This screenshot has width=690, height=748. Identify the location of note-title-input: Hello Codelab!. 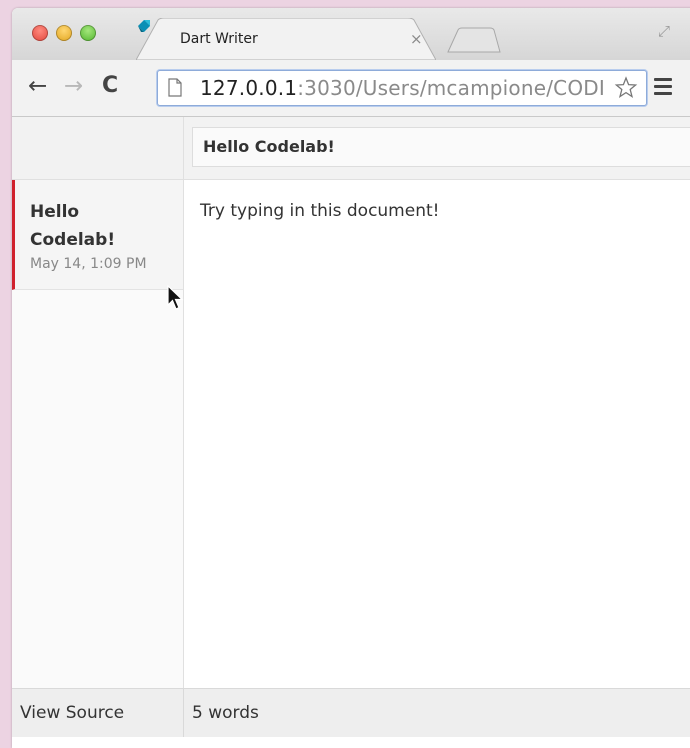
(441, 147).